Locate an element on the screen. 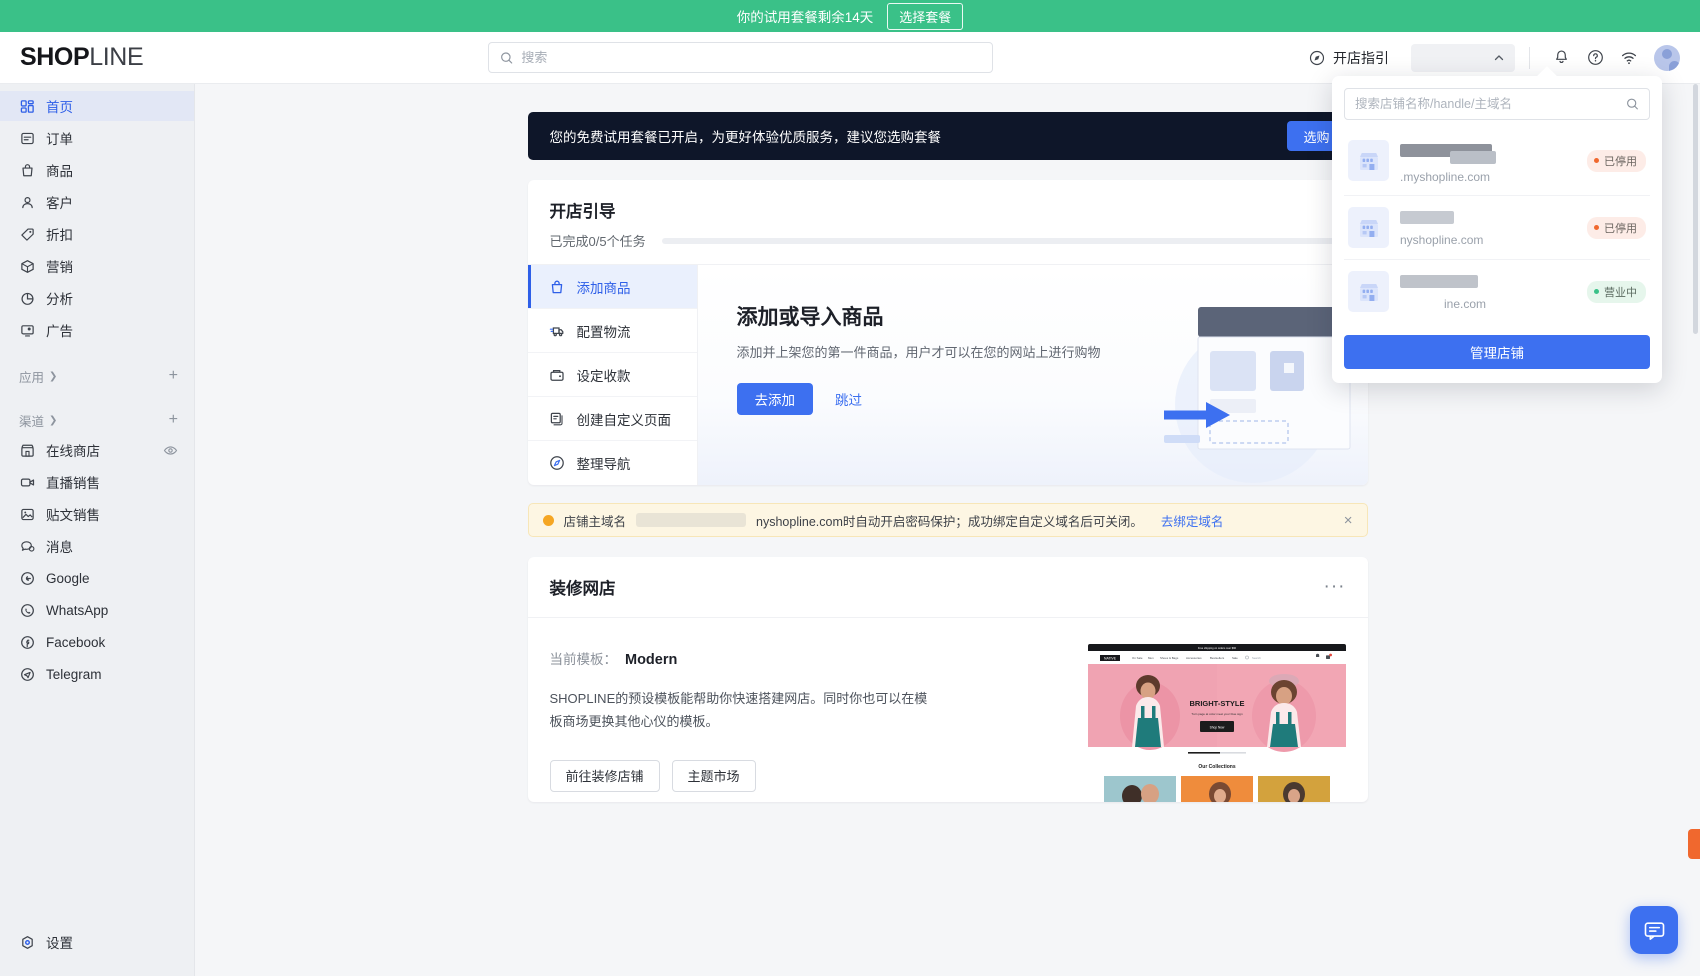  sidebar-item-orders: 订单 is located at coordinates (97, 138).